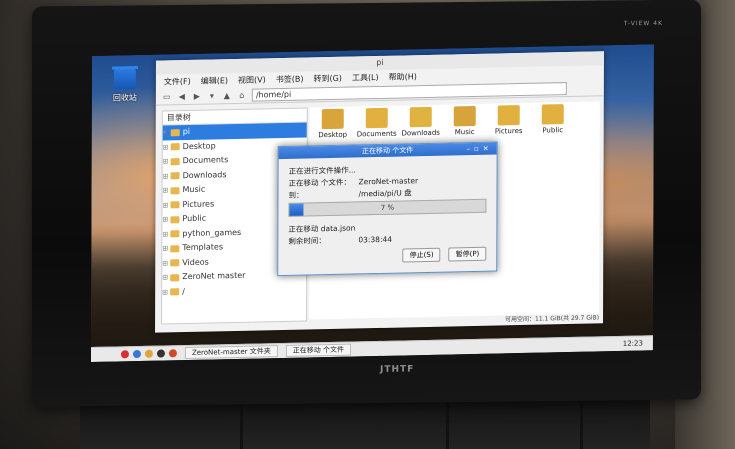  I want to click on music-folder-icon, so click(464, 116).